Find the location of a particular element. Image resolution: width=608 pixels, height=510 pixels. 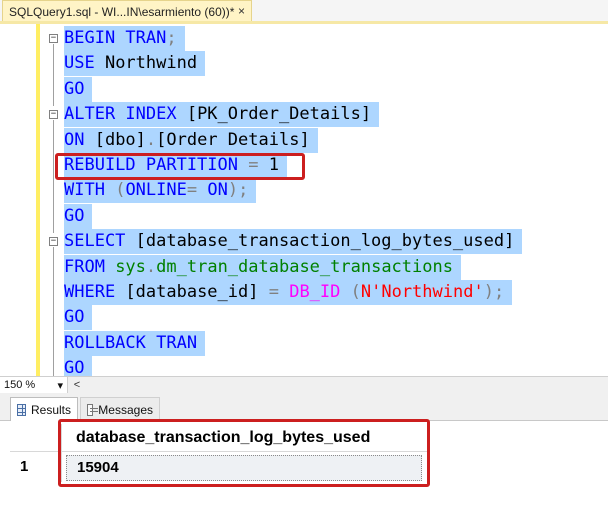

editor-margin is located at coordinates (20, 200).